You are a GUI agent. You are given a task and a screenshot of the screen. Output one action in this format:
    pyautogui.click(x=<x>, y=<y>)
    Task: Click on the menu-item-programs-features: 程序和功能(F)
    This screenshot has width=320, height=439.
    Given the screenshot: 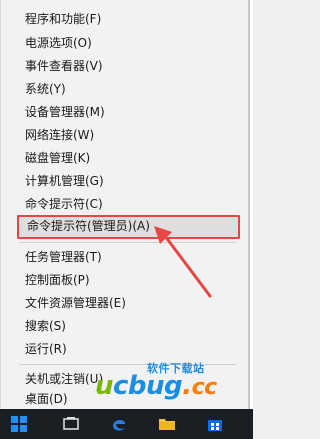 What is the action you would take?
    pyautogui.click(x=130, y=19)
    